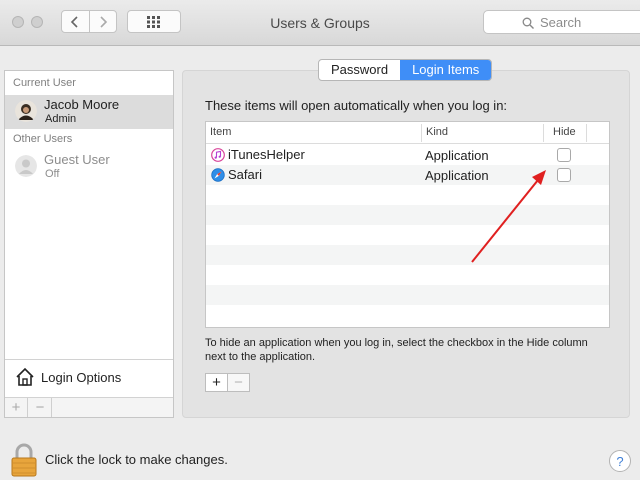 The width and height of the screenshot is (640, 480). Describe the element at coordinates (26, 166) in the screenshot. I see `guest-avatar-icon` at that location.